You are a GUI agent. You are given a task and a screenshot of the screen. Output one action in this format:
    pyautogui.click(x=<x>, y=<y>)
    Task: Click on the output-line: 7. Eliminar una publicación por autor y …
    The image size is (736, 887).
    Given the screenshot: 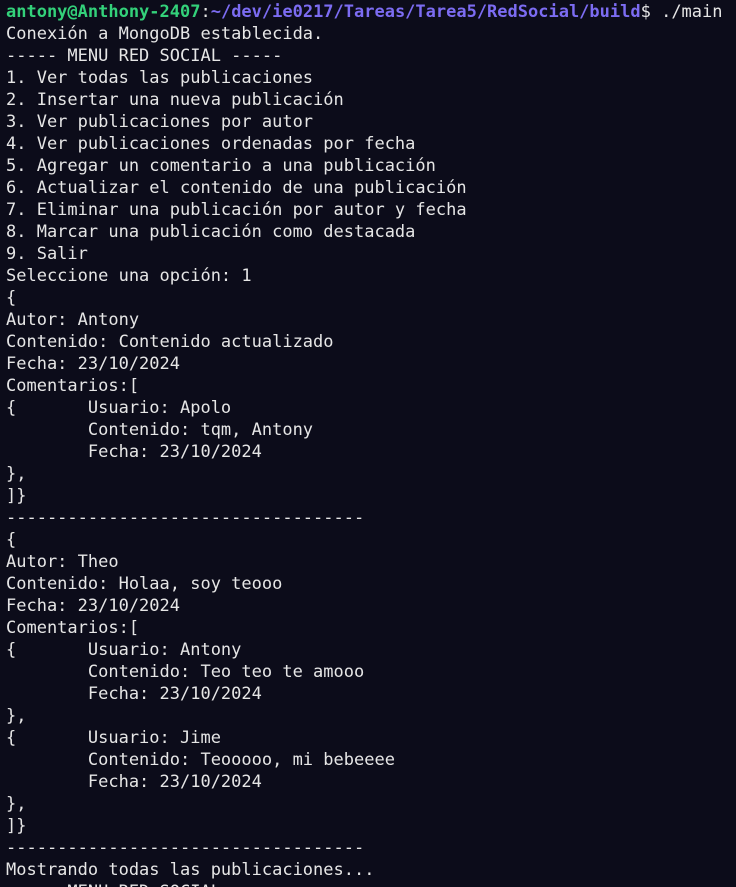 What is the action you would take?
    pyautogui.click(x=236, y=210)
    